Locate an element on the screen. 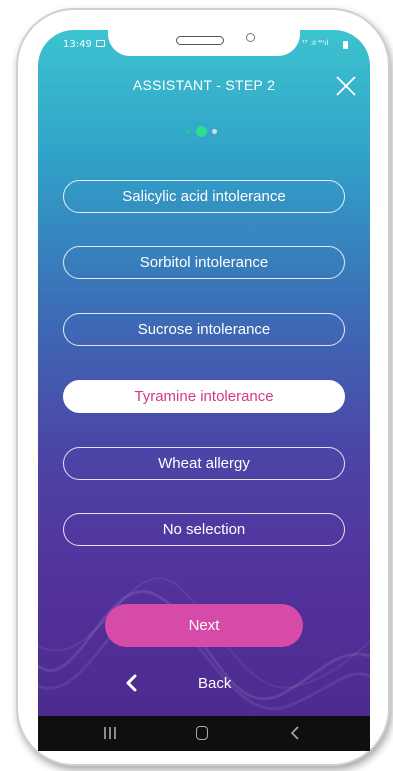 This screenshot has width=393, height=771. speaker-icon is located at coordinates (200, 40).